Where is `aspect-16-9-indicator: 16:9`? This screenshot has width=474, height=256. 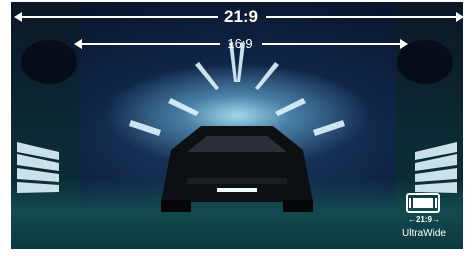 aspect-16-9-indicator: 16:9 is located at coordinates (237, 45).